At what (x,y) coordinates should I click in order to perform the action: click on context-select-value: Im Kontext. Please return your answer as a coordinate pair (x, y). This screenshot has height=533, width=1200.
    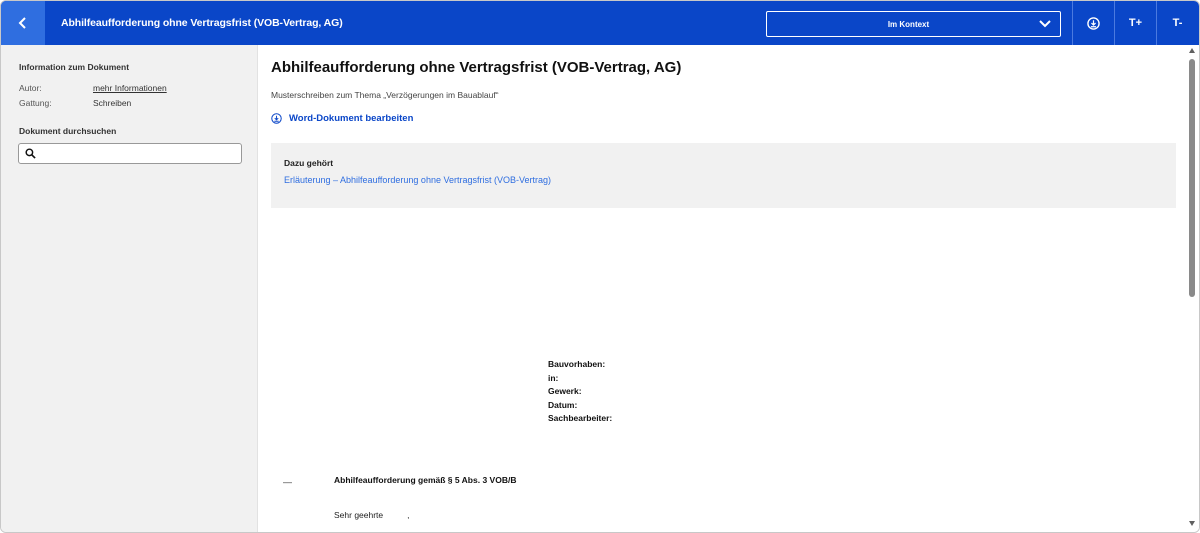
    Looking at the image, I should click on (908, 24).